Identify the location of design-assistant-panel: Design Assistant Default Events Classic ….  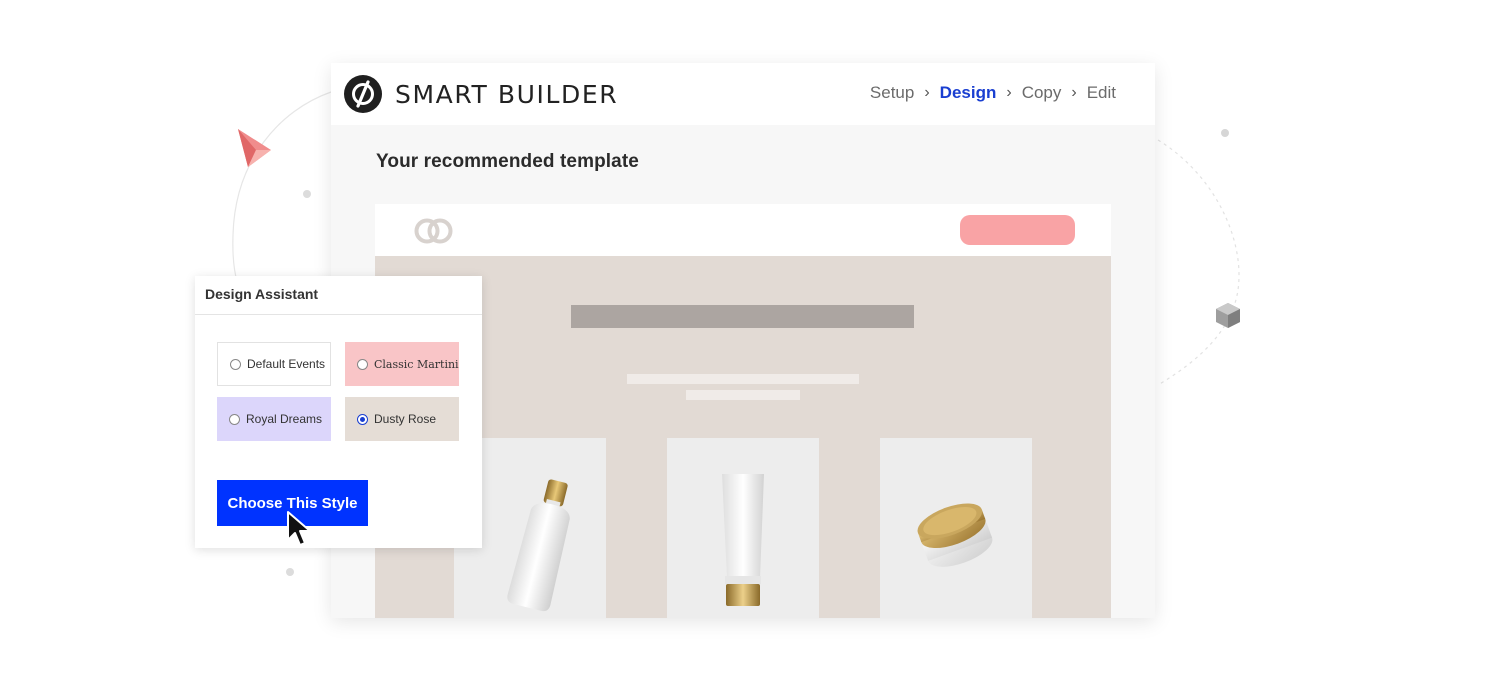
(338, 412).